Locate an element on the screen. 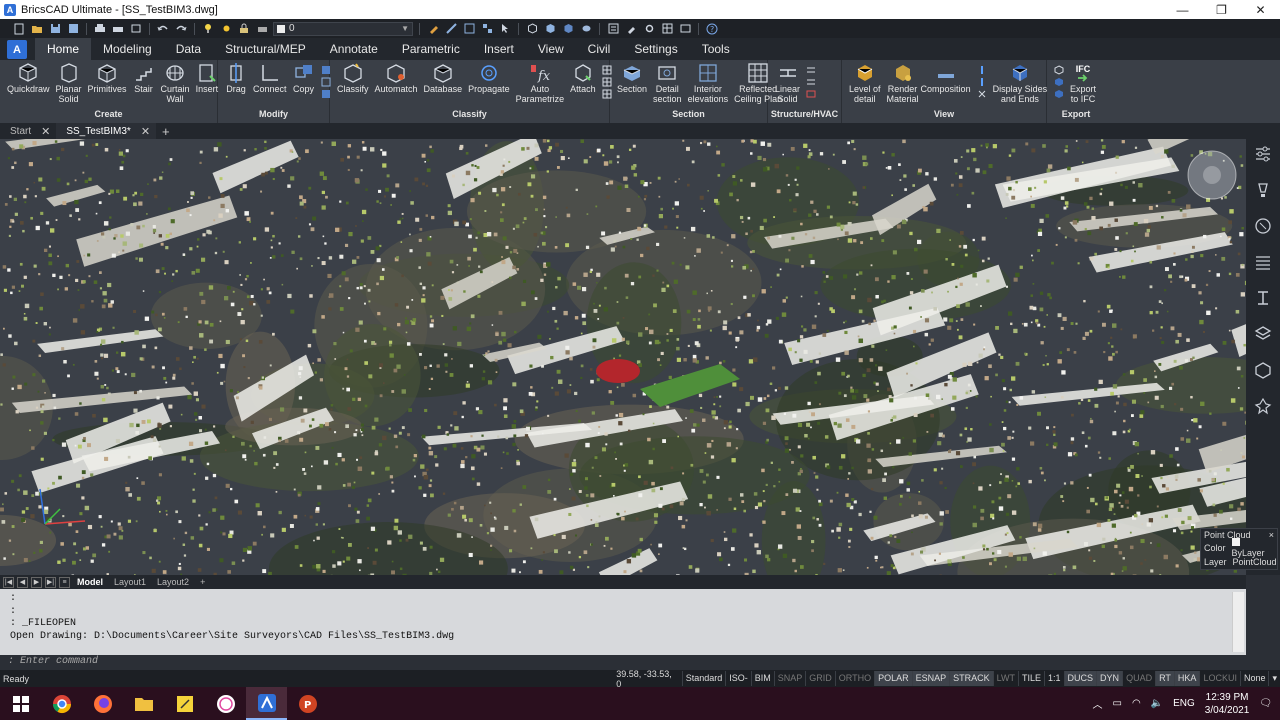 The width and height of the screenshot is (1280, 720). status-menu-icon: ▾ is located at coordinates (1274, 678).